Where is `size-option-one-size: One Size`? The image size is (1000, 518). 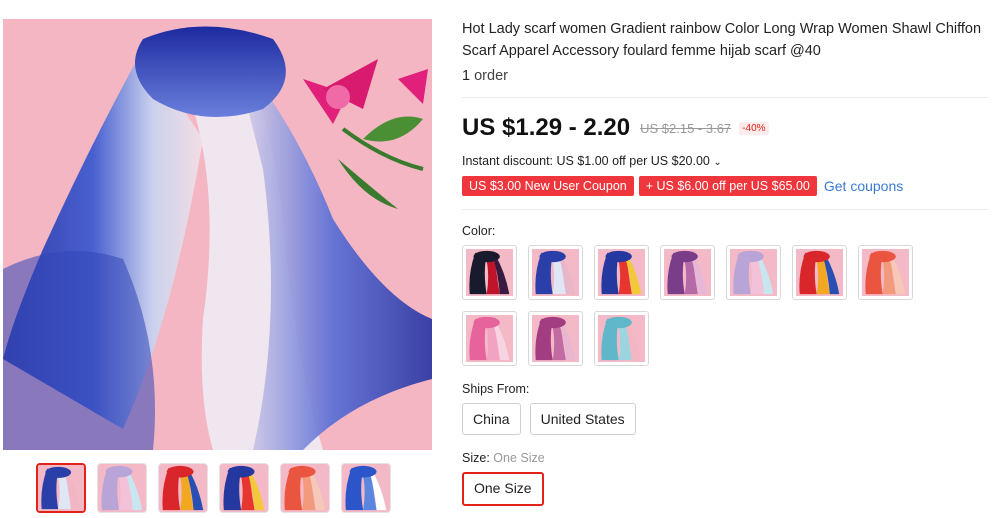 size-option-one-size: One Size is located at coordinates (503, 489).